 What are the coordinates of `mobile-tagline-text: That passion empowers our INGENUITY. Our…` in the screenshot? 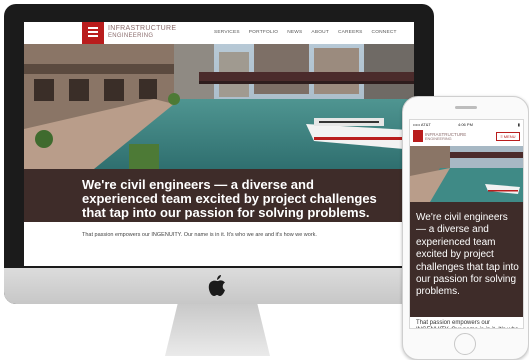 It's located at (467, 324).